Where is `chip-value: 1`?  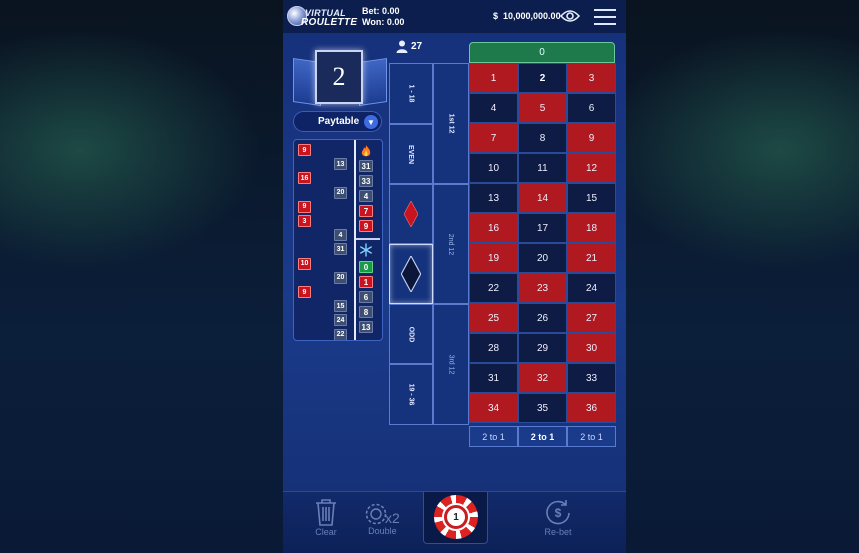 chip-value: 1 is located at coordinates (456, 517).